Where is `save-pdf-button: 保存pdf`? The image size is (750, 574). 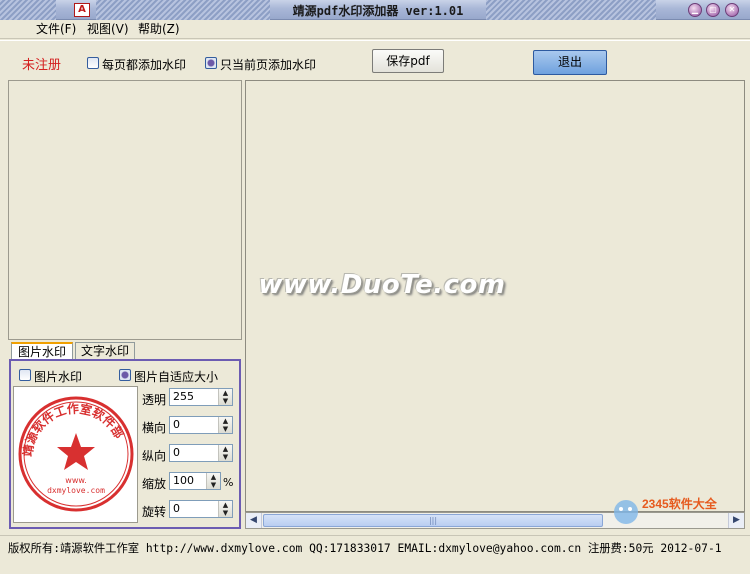 save-pdf-button: 保存pdf is located at coordinates (408, 61).